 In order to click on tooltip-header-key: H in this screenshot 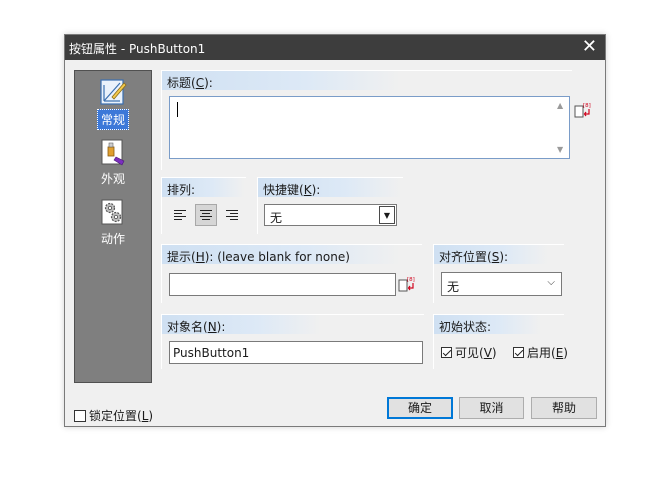, I will do `click(200, 257)`.